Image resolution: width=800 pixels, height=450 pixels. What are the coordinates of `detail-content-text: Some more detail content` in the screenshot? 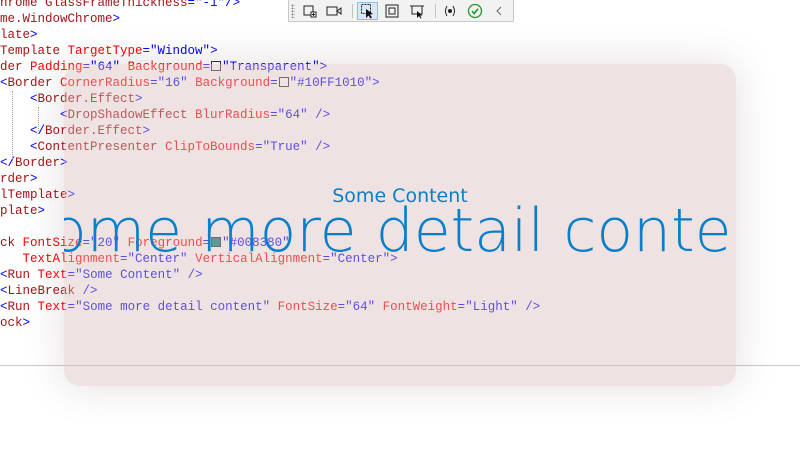 It's located at (400, 231).